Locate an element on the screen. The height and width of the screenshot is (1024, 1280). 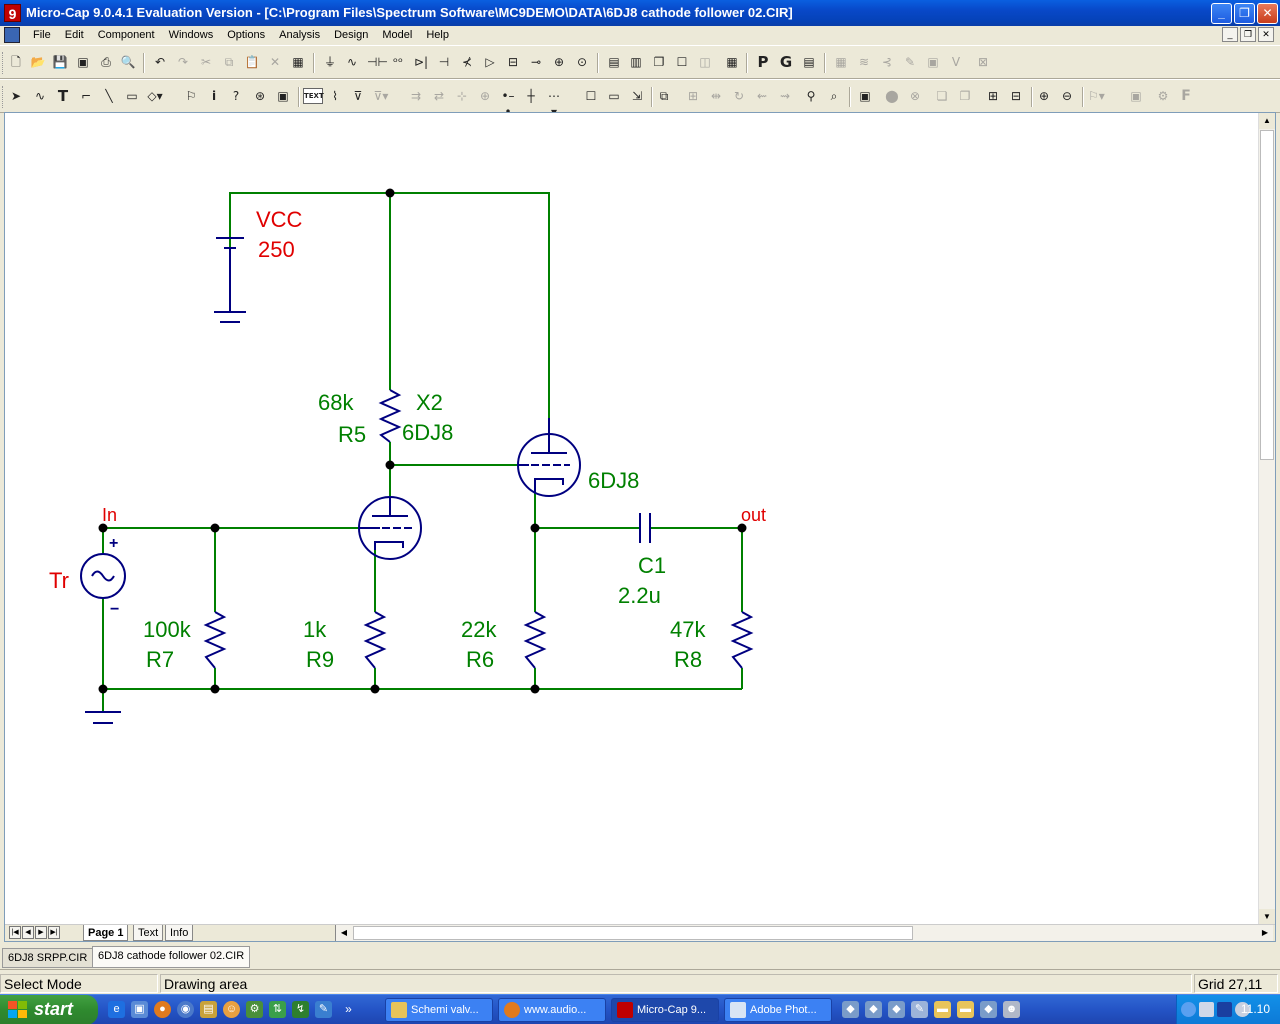
tray-folder-2-icon: ▬ is located at coordinates (965, 1009).